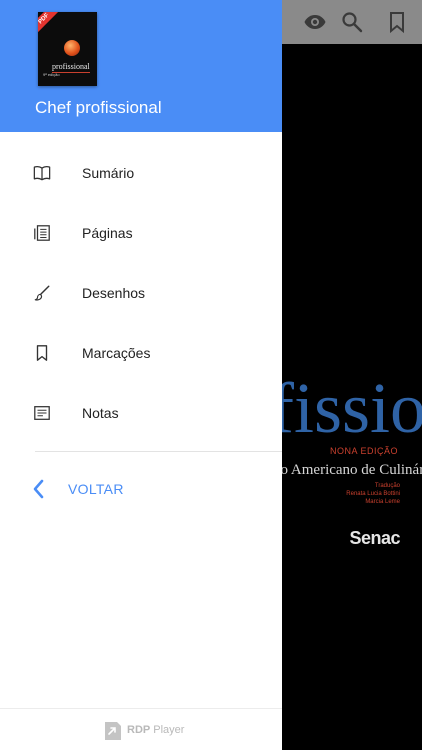  What do you see at coordinates (116, 353) in the screenshot?
I see `menu-item-label: Marcações` at bounding box center [116, 353].